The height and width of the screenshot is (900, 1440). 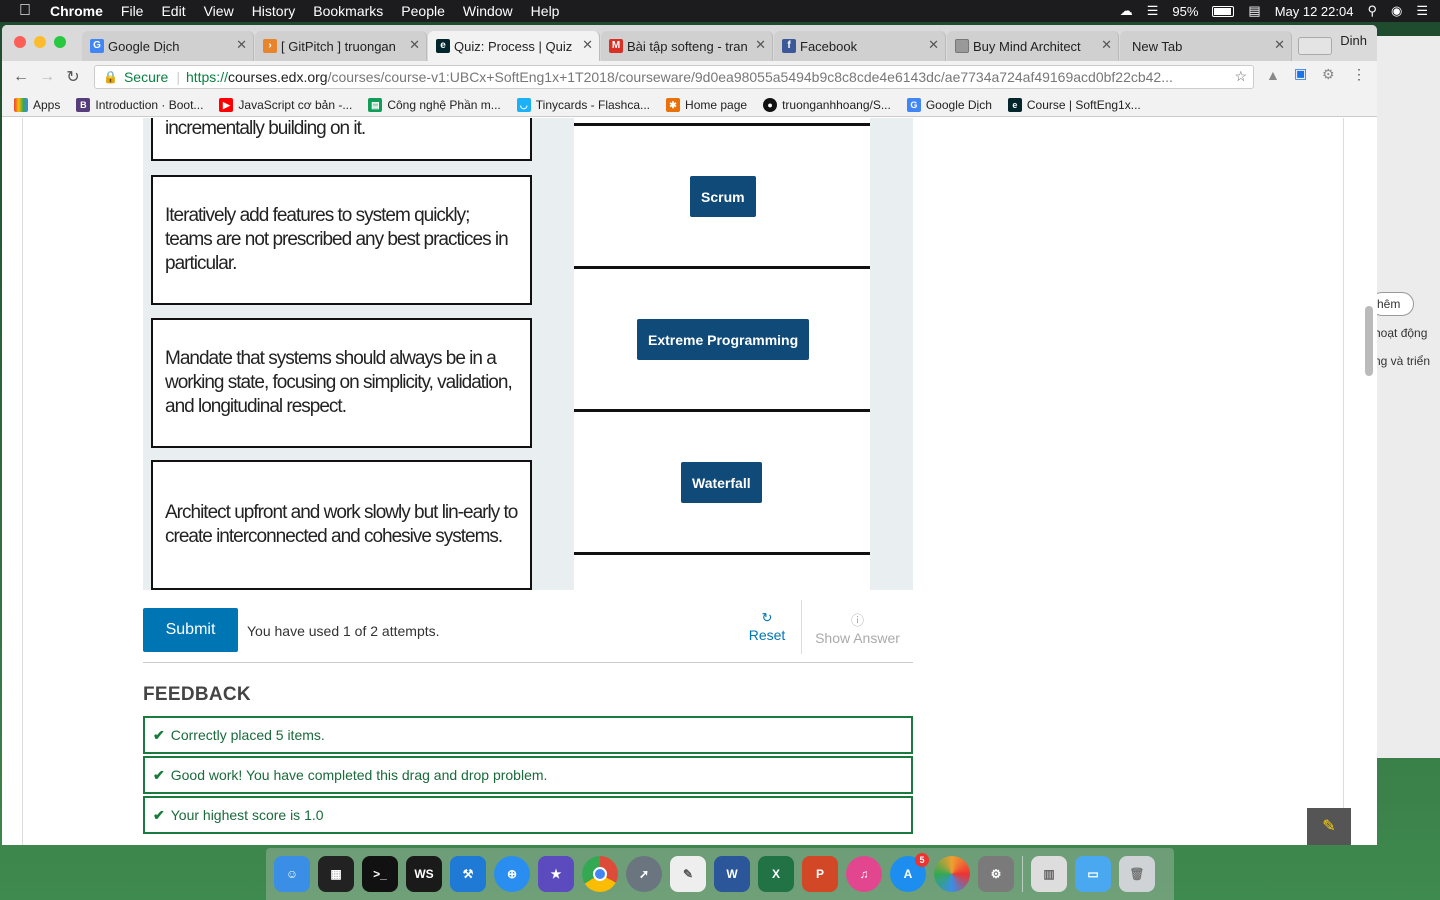 What do you see at coordinates (1359, 74) in the screenshot?
I see `chrome-menu-icon: ⋮` at bounding box center [1359, 74].